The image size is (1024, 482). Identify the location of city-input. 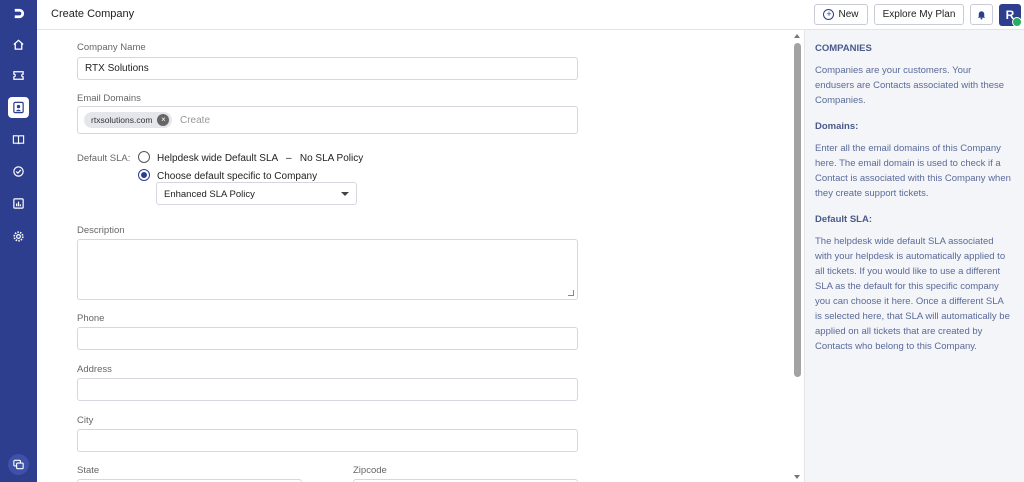
(327, 440).